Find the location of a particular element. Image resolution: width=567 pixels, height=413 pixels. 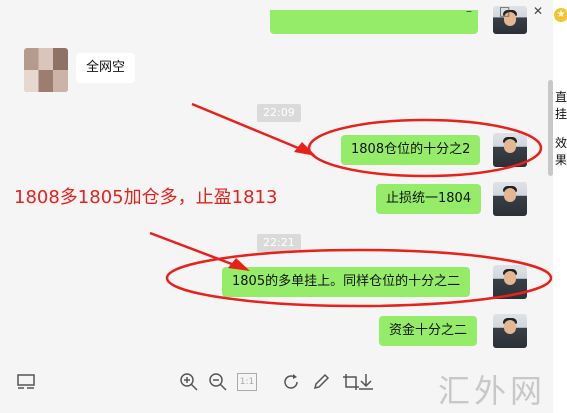

layout-icon is located at coordinates (26, 382).